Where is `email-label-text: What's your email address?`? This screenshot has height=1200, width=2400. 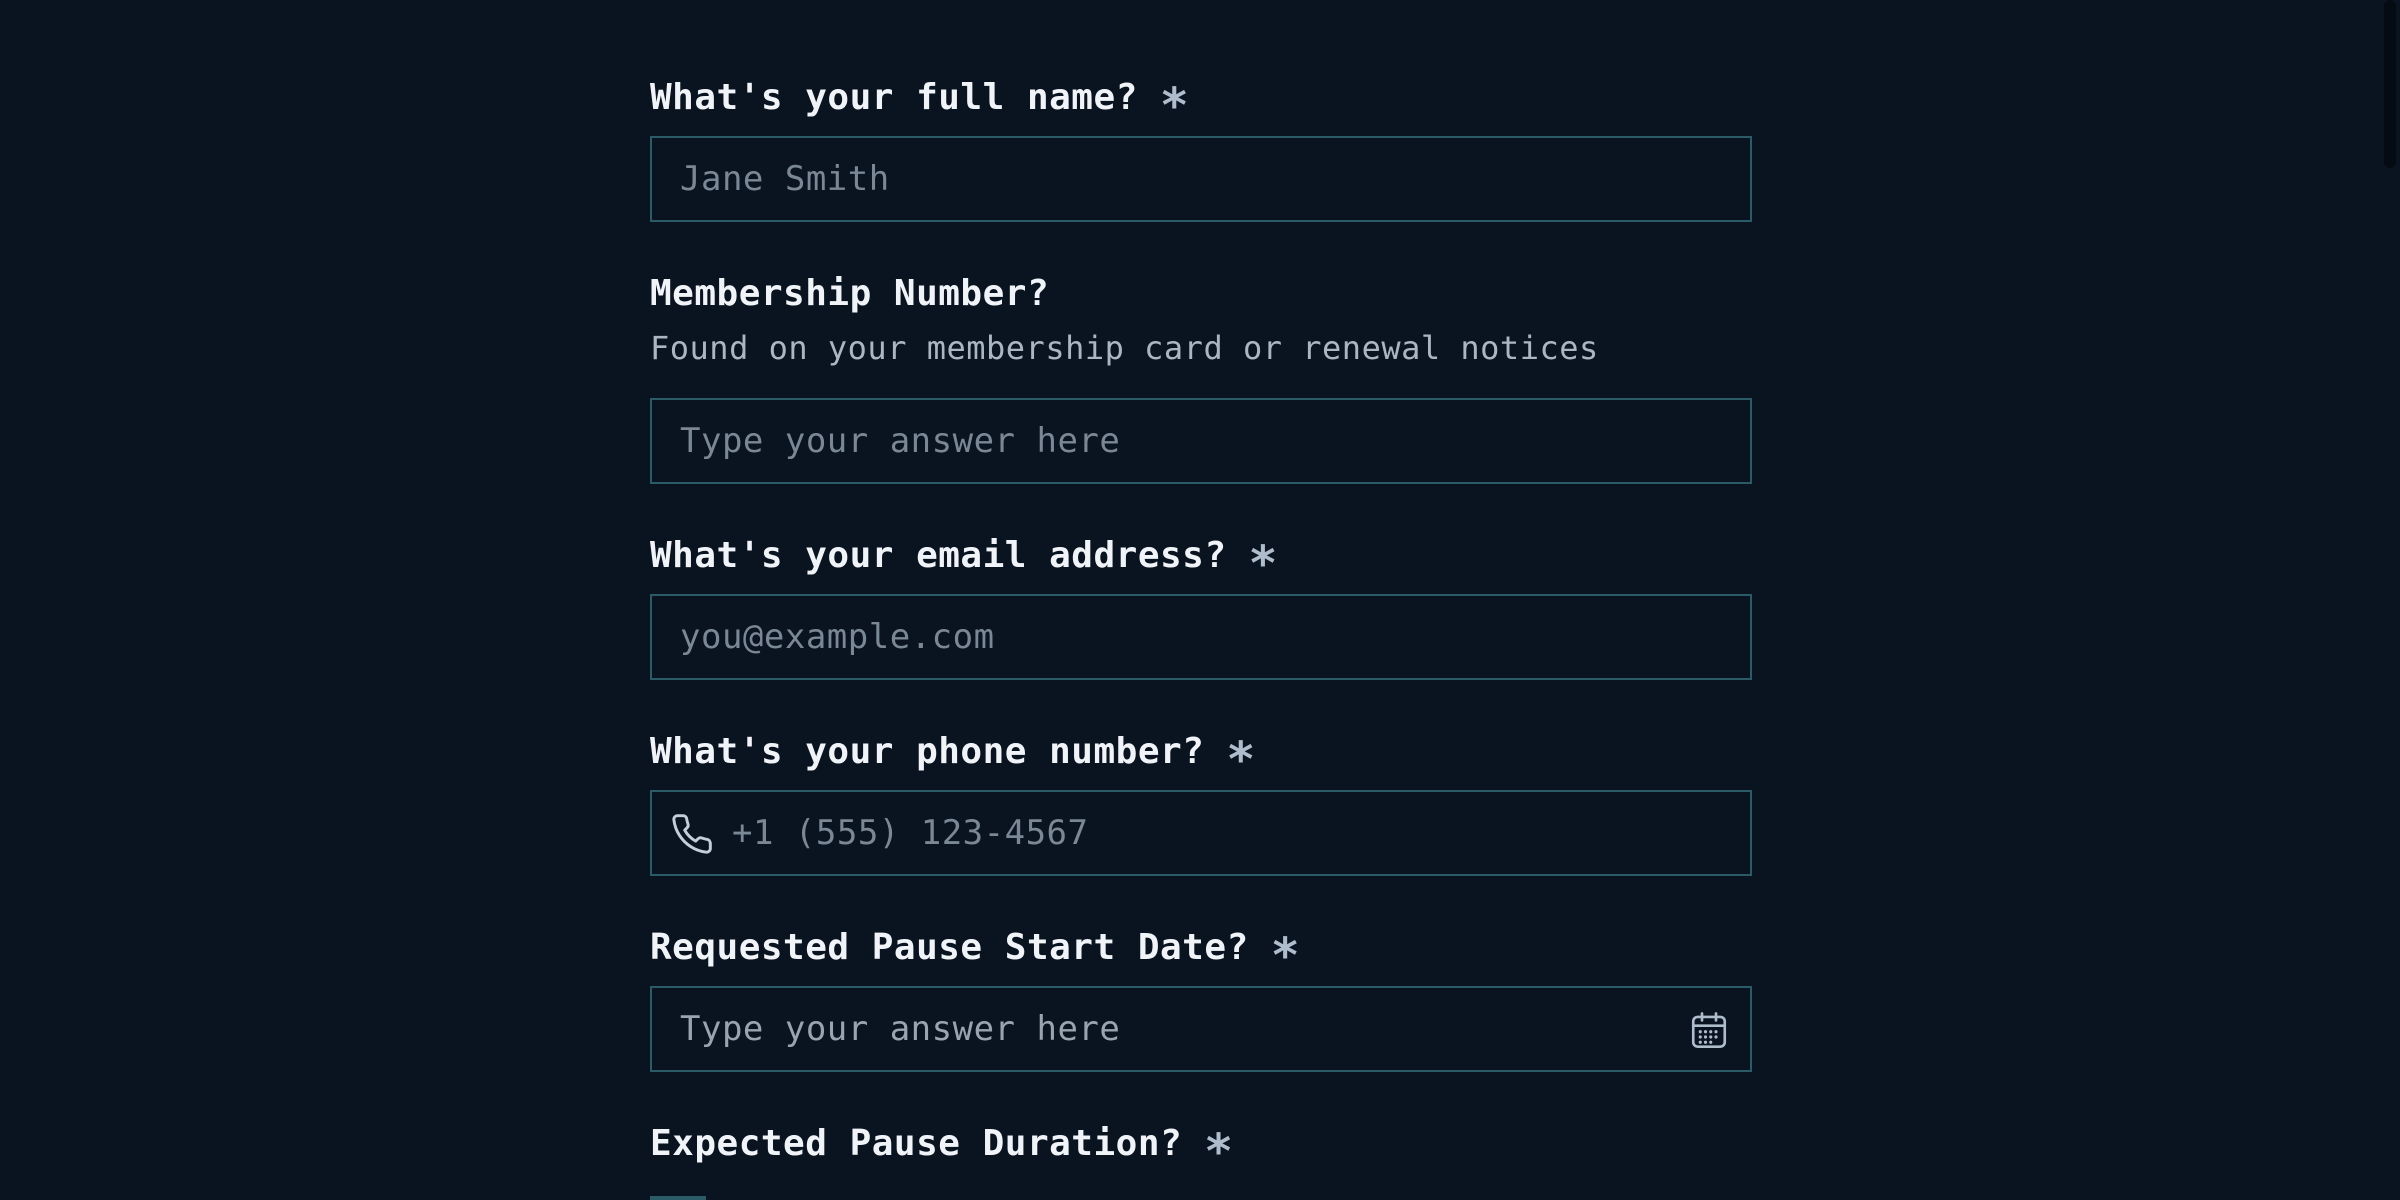 email-label-text: What's your email address? is located at coordinates (938, 555).